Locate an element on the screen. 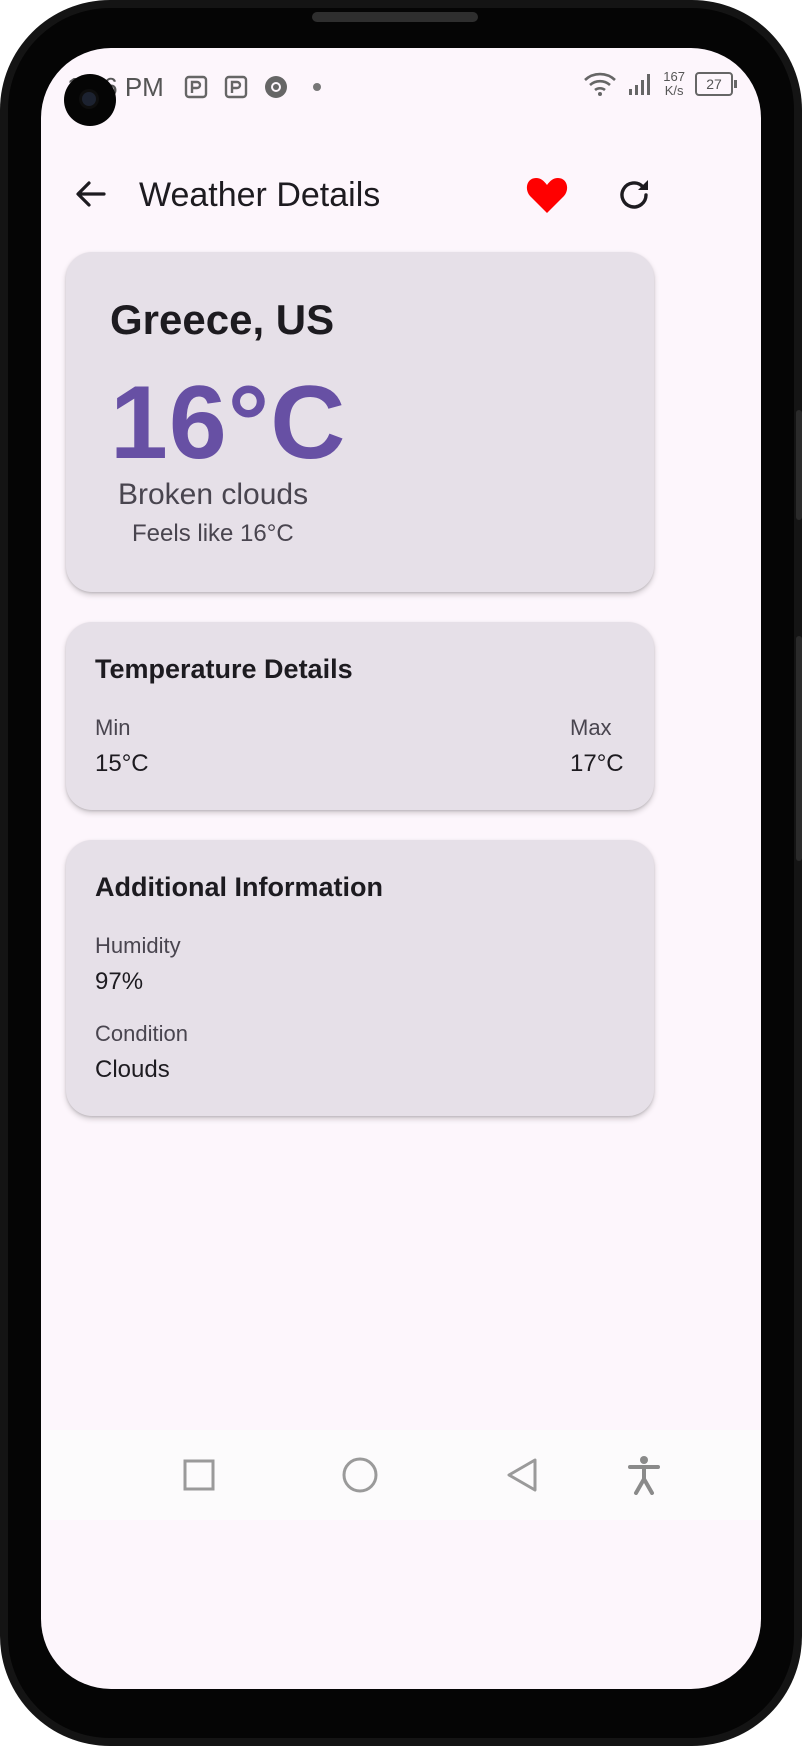 The image size is (802, 1746). earpiece-speaker is located at coordinates (395, 17).